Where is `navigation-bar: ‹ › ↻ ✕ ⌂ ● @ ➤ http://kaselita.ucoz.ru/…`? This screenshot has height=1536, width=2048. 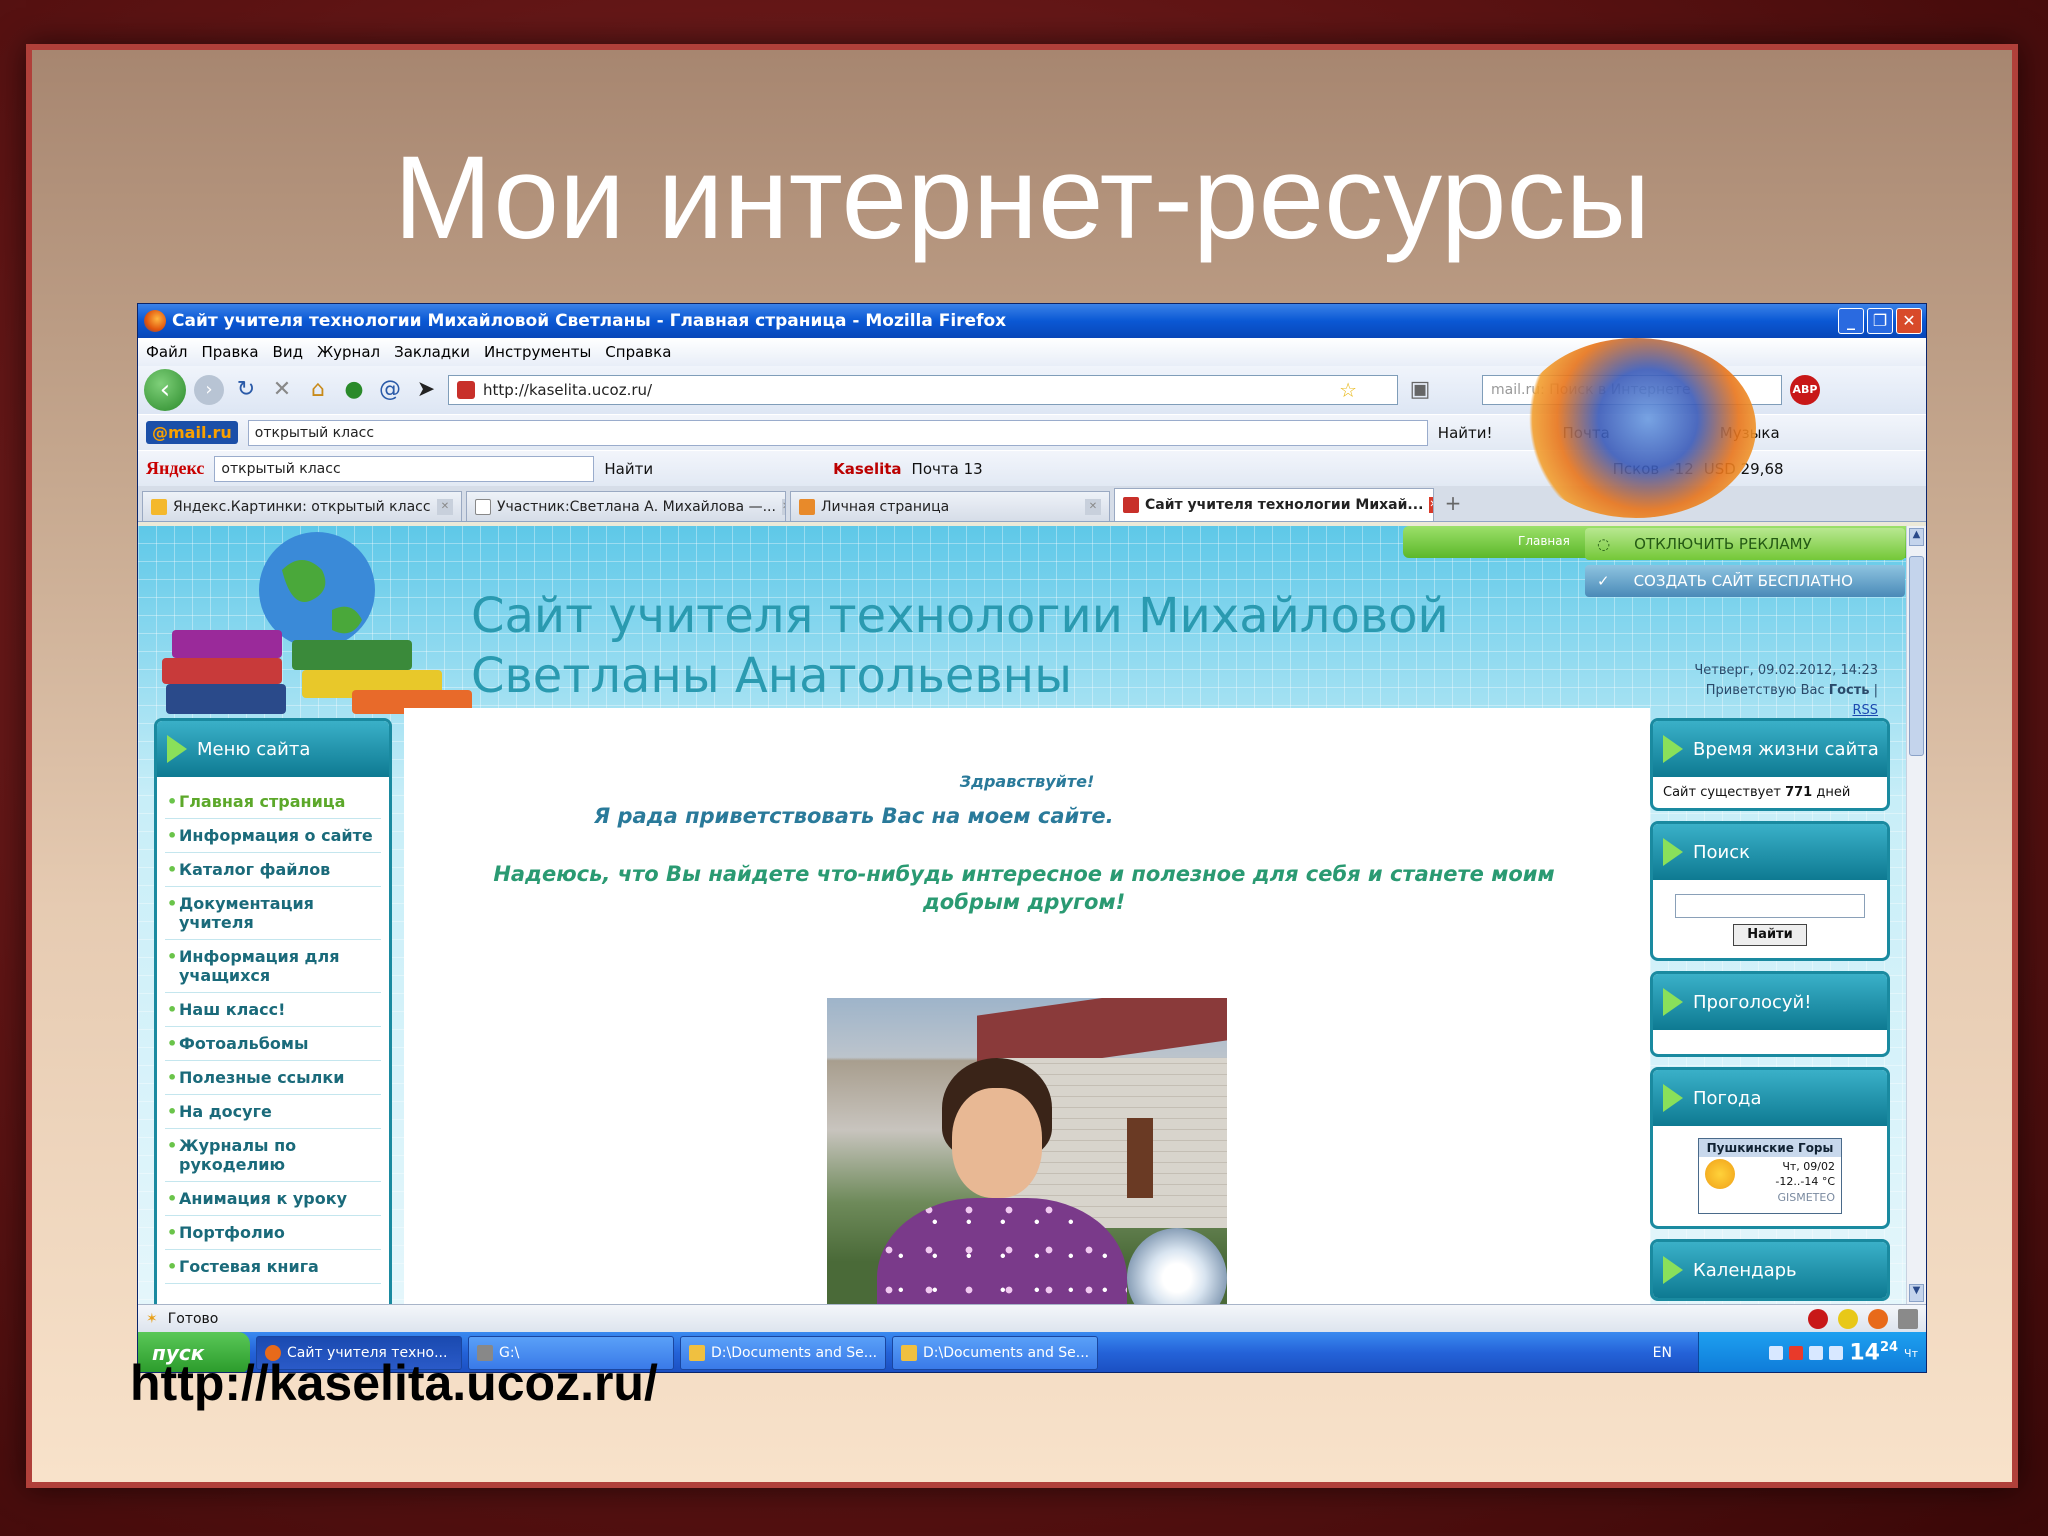 navigation-bar: ‹ › ↻ ✕ ⌂ ● @ ➤ http://kaselita.ucoz.ru/… is located at coordinates (1032, 390).